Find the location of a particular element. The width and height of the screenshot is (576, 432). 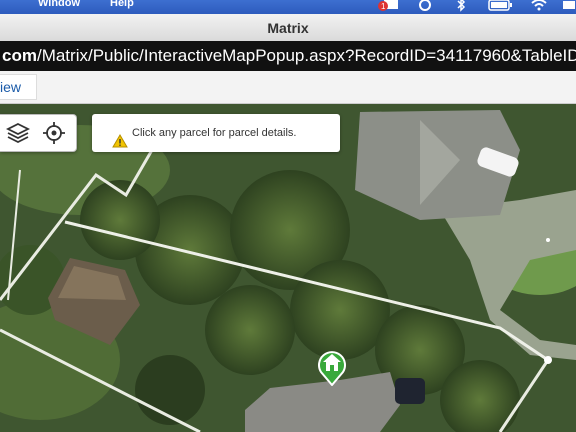

tab-row: iew is located at coordinates (288, 87).